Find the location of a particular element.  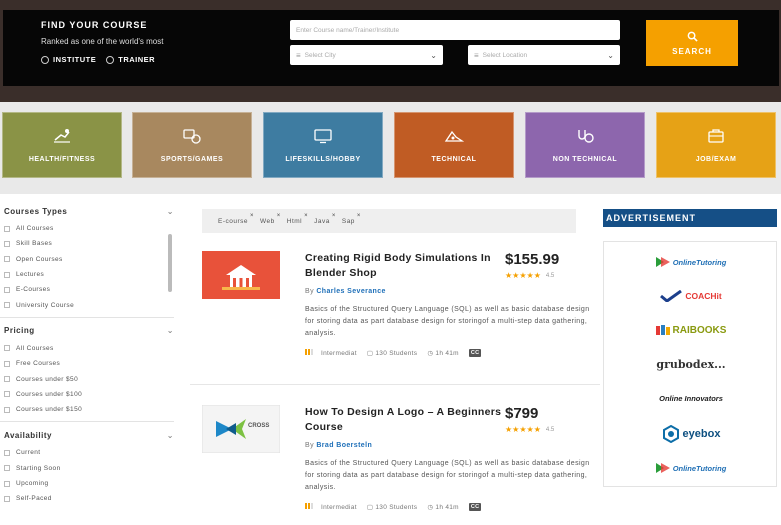

ad-logo-online-innovators: Online Innovators is located at coordinates (691, 398).